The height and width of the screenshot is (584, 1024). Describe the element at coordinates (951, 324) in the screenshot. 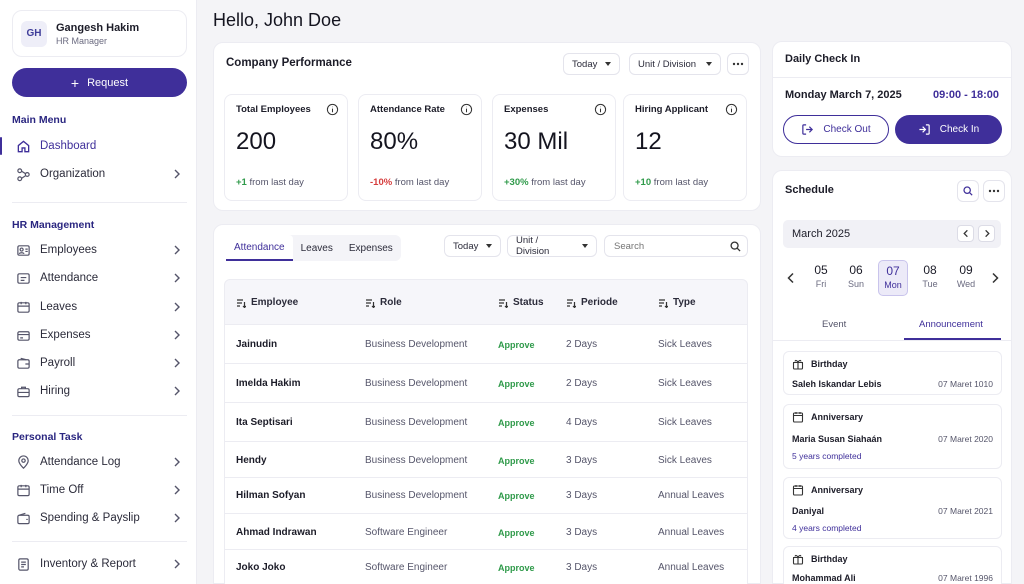

I see `tab-announcement: Announcement` at that location.